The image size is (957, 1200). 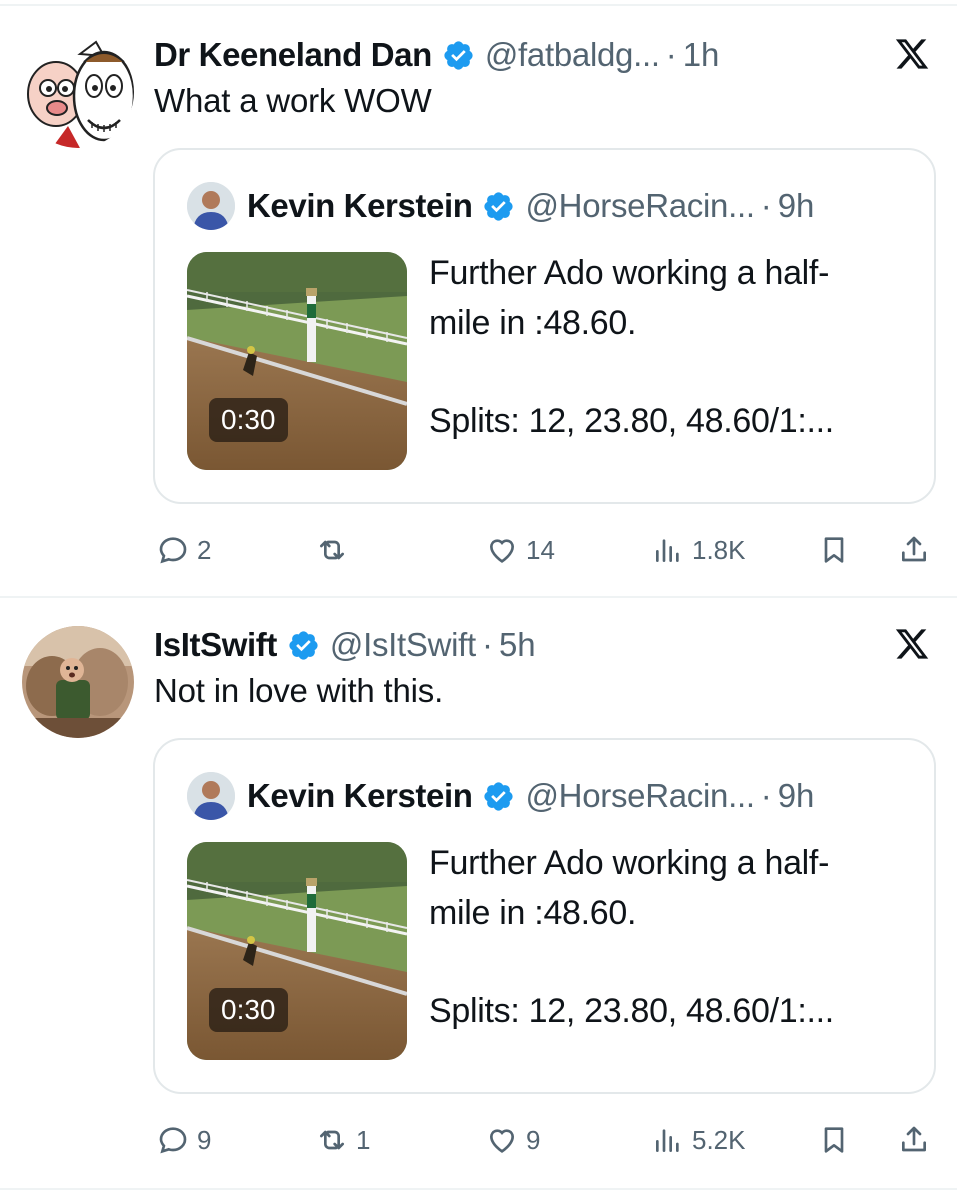 I want to click on reply-button: 9, so click(x=184, y=1140).